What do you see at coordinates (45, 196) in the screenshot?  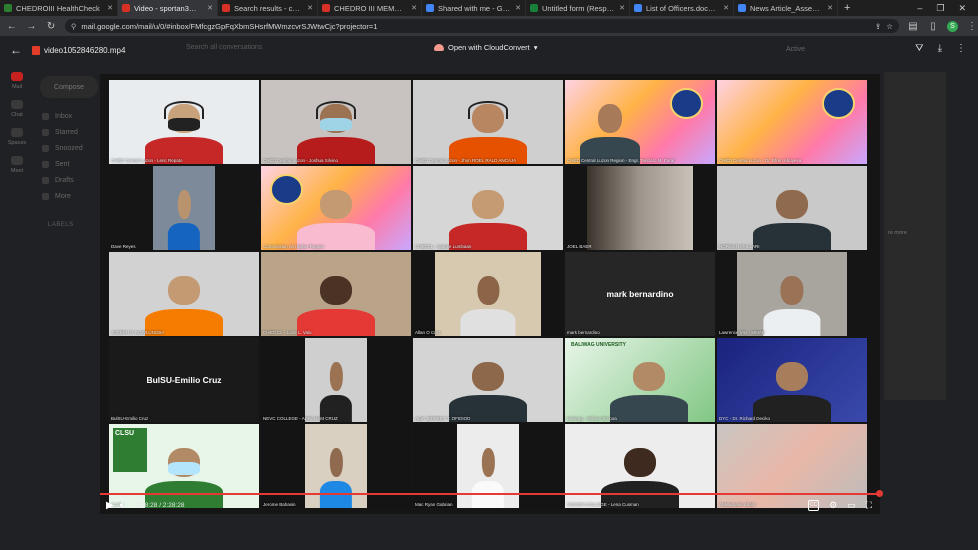 I see `chevron-down-icon` at bounding box center [45, 196].